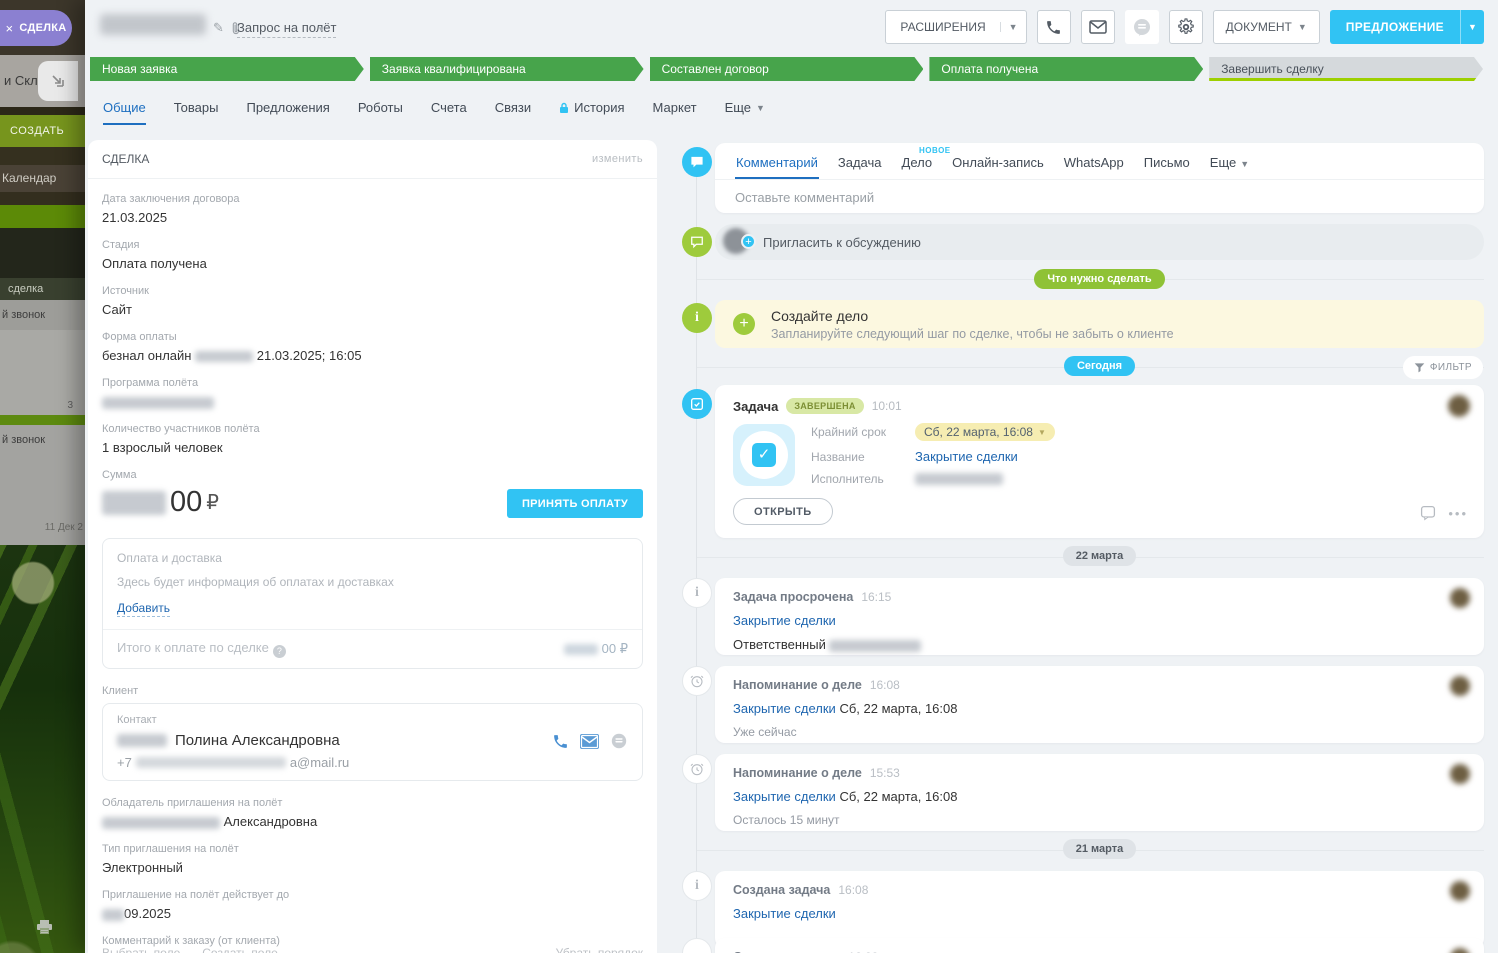 The width and height of the screenshot is (1498, 953). I want to click on date-separator: 21 марта, so click(1099, 849).